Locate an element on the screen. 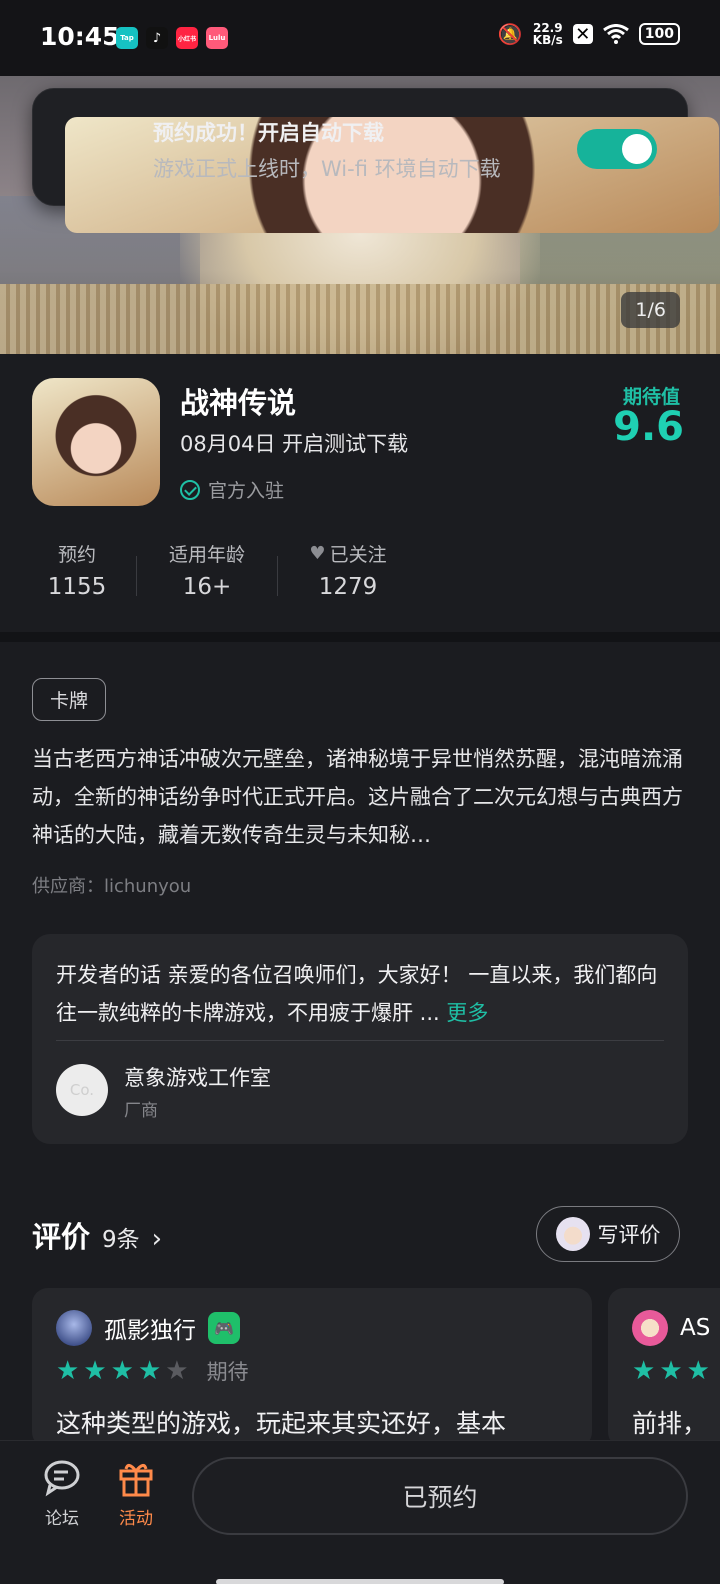 The height and width of the screenshot is (1584, 720). game-title: 战神传说 is located at coordinates (238, 403).